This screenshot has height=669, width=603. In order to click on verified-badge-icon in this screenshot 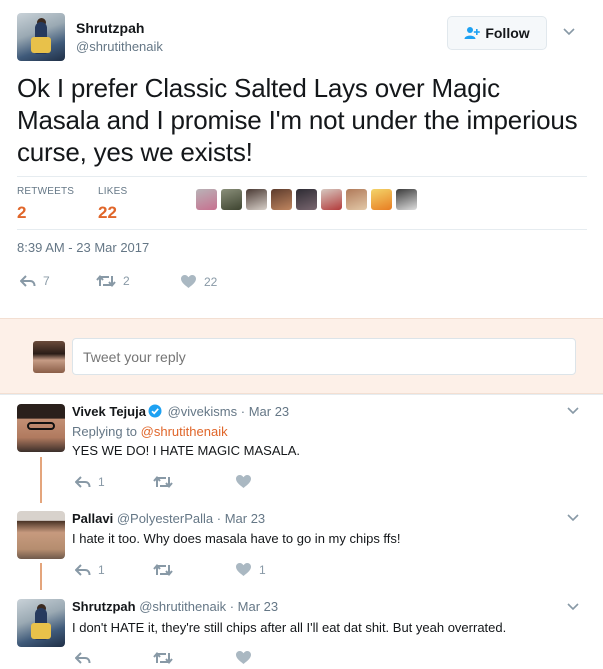, I will do `click(155, 411)`.